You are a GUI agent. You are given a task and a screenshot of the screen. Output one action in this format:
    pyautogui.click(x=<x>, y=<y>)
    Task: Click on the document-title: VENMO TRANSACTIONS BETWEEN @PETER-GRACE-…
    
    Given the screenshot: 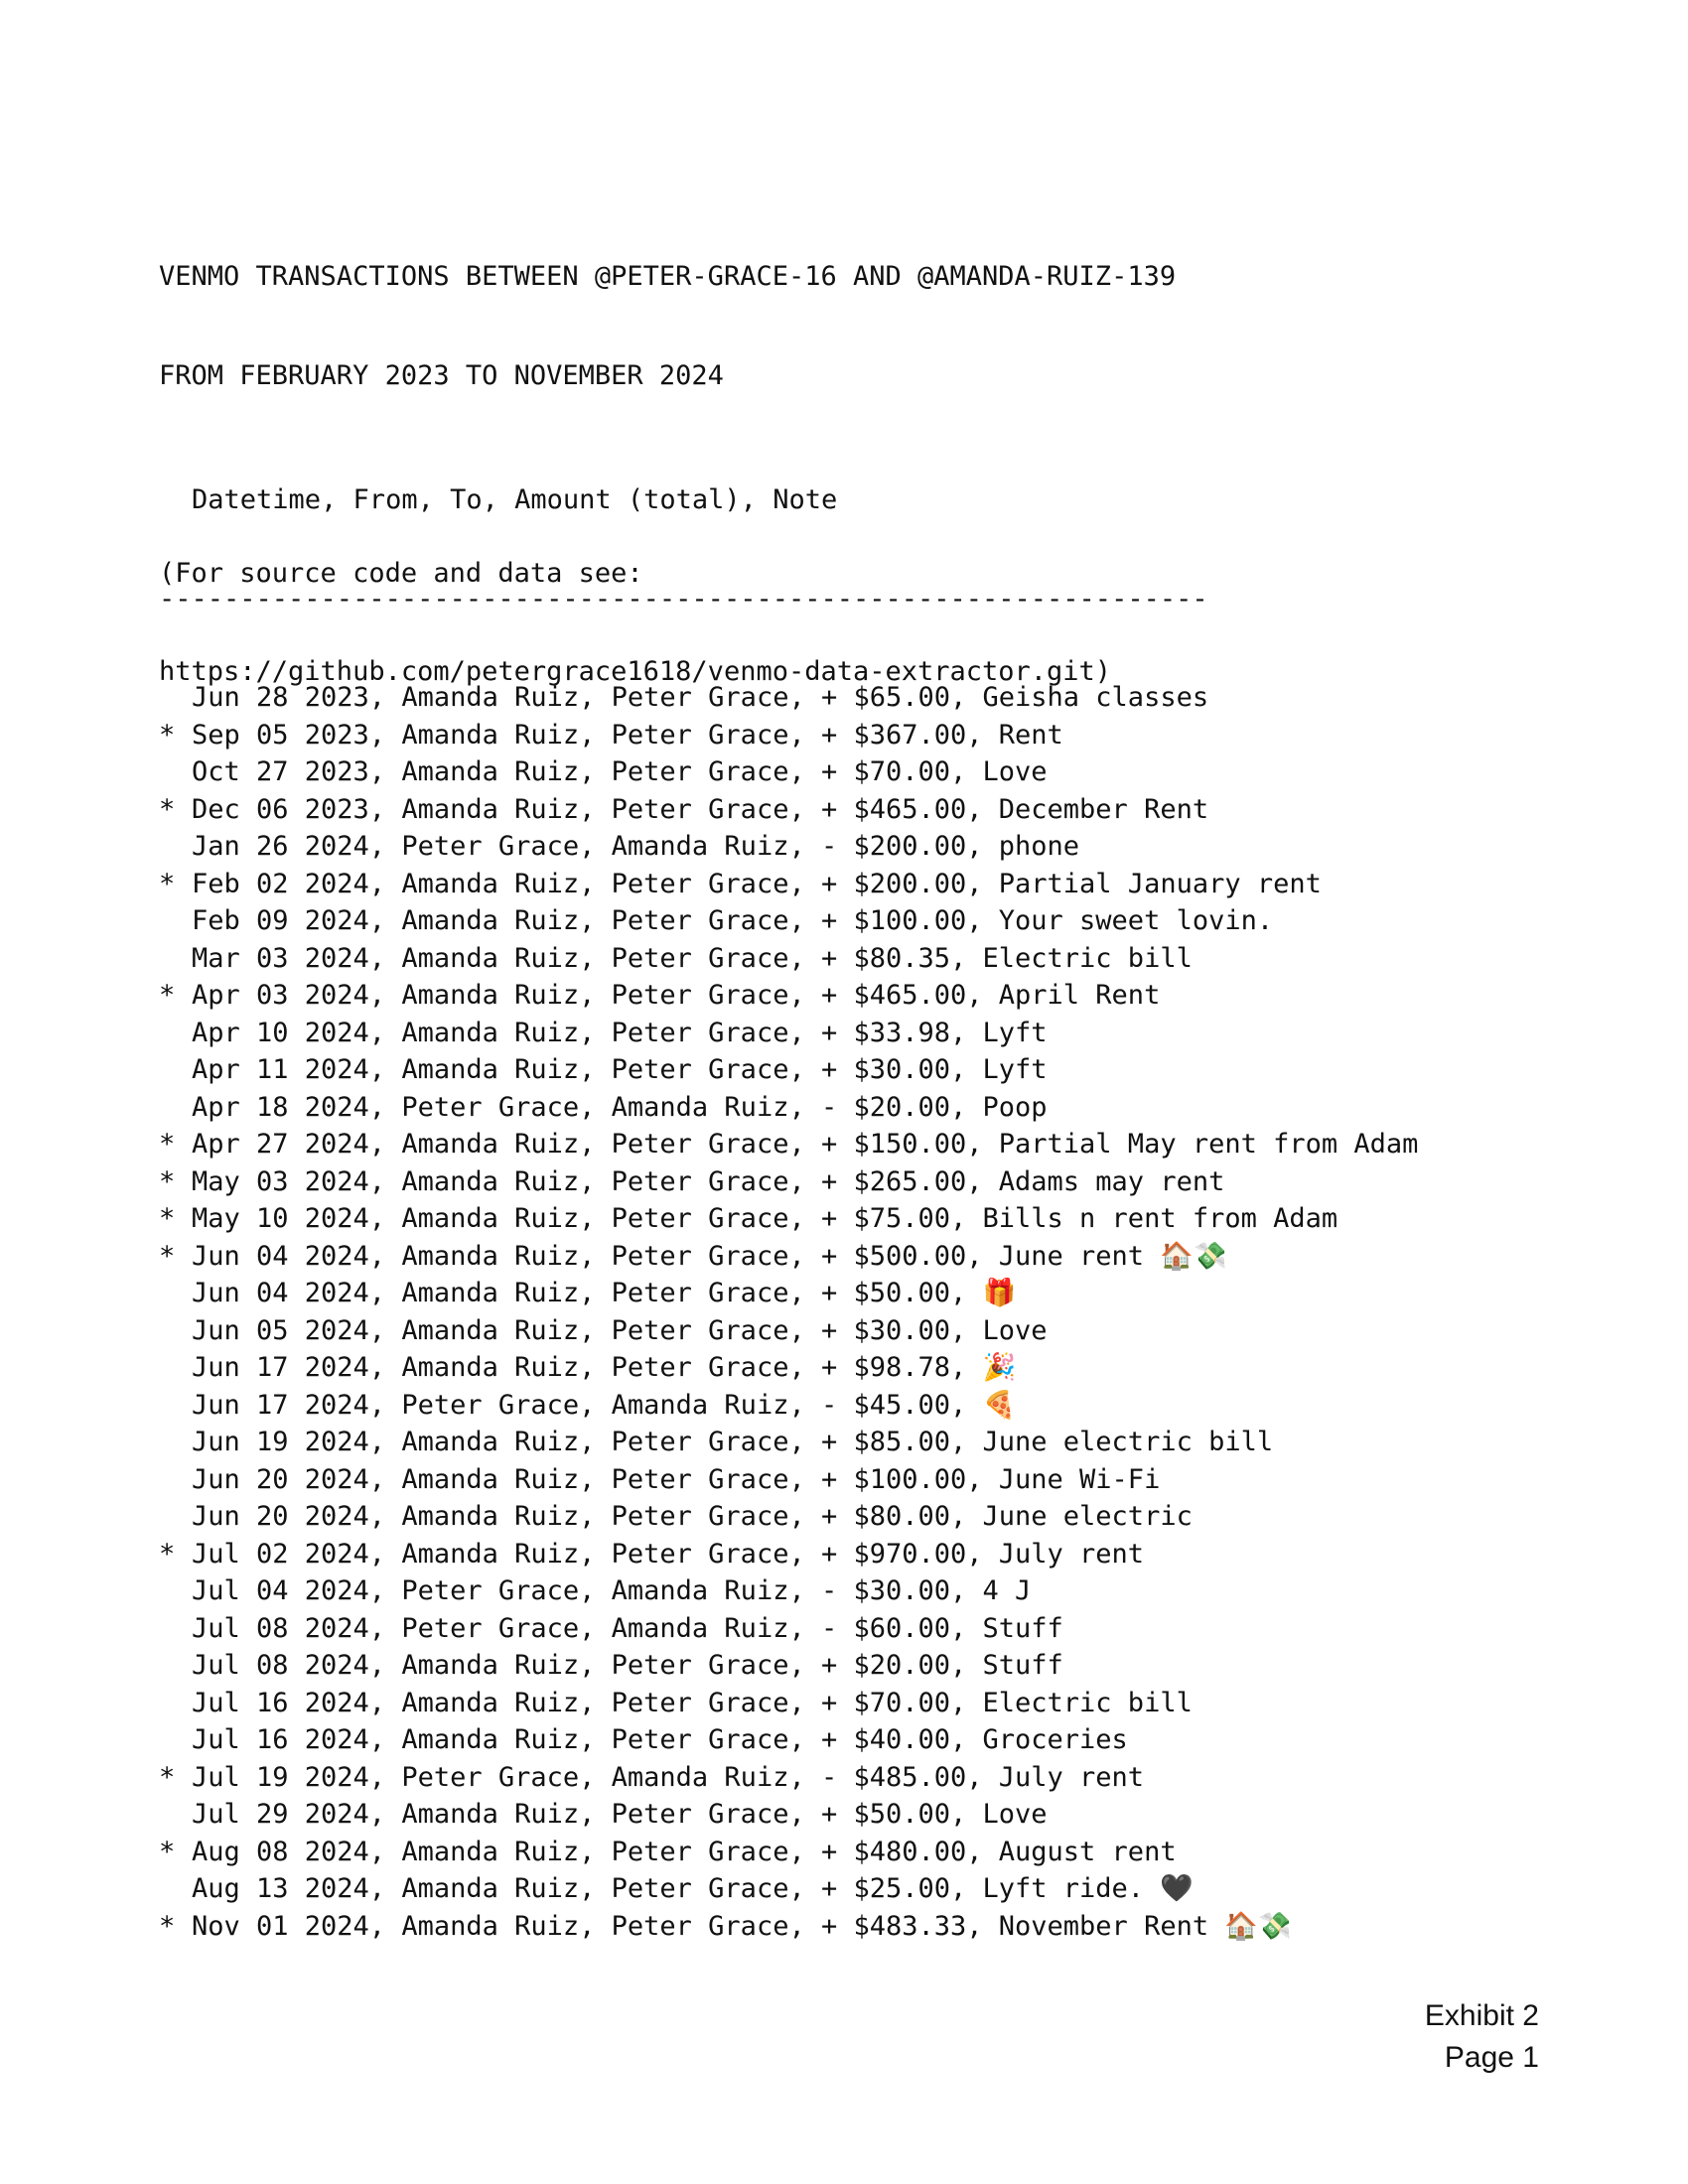 What is the action you would take?
    pyautogui.click(x=668, y=276)
    